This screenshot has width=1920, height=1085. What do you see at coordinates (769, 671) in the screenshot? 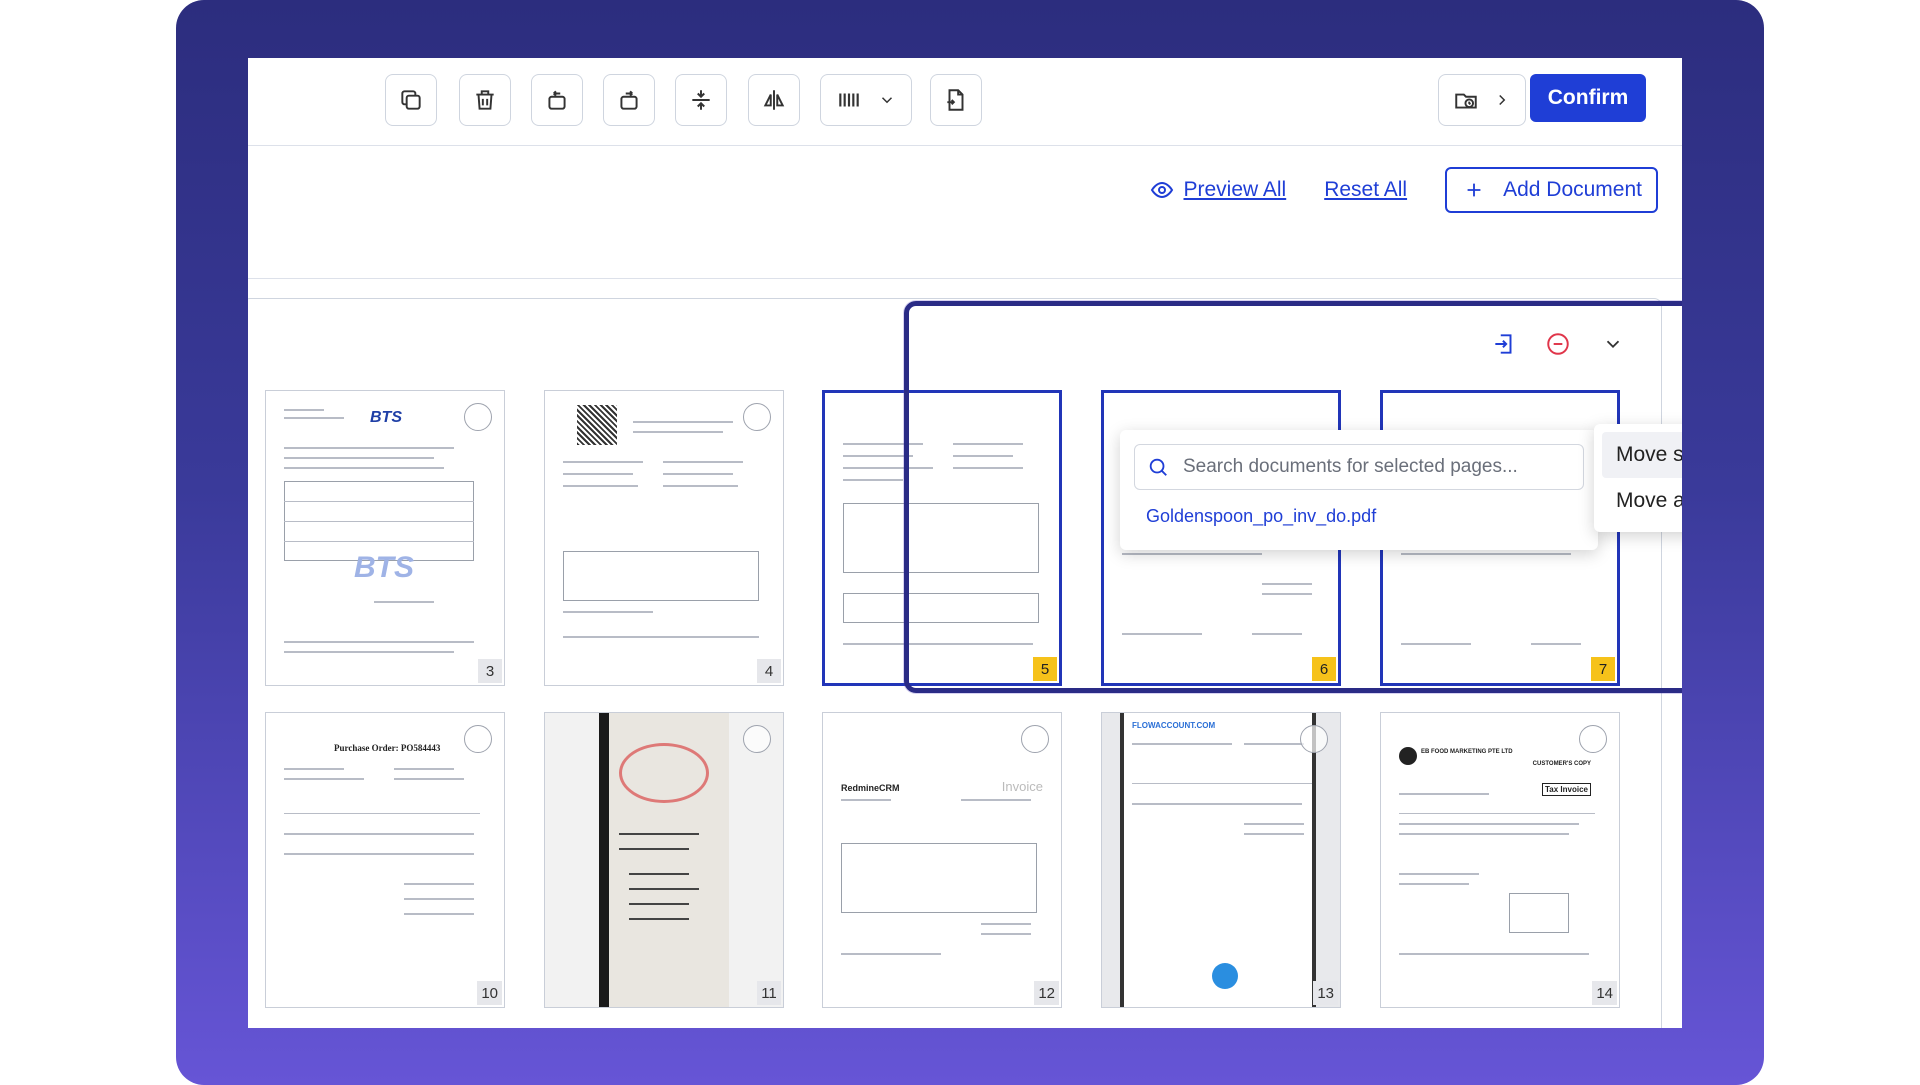
I see `page-number: 4` at bounding box center [769, 671].